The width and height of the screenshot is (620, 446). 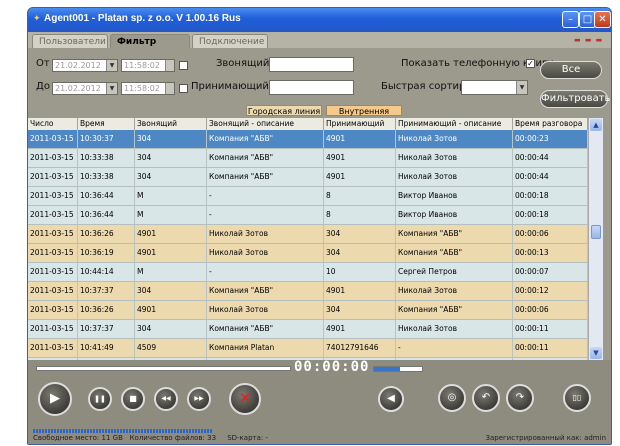 What do you see at coordinates (452, 398) in the screenshot?
I see `search-button: ◎` at bounding box center [452, 398].